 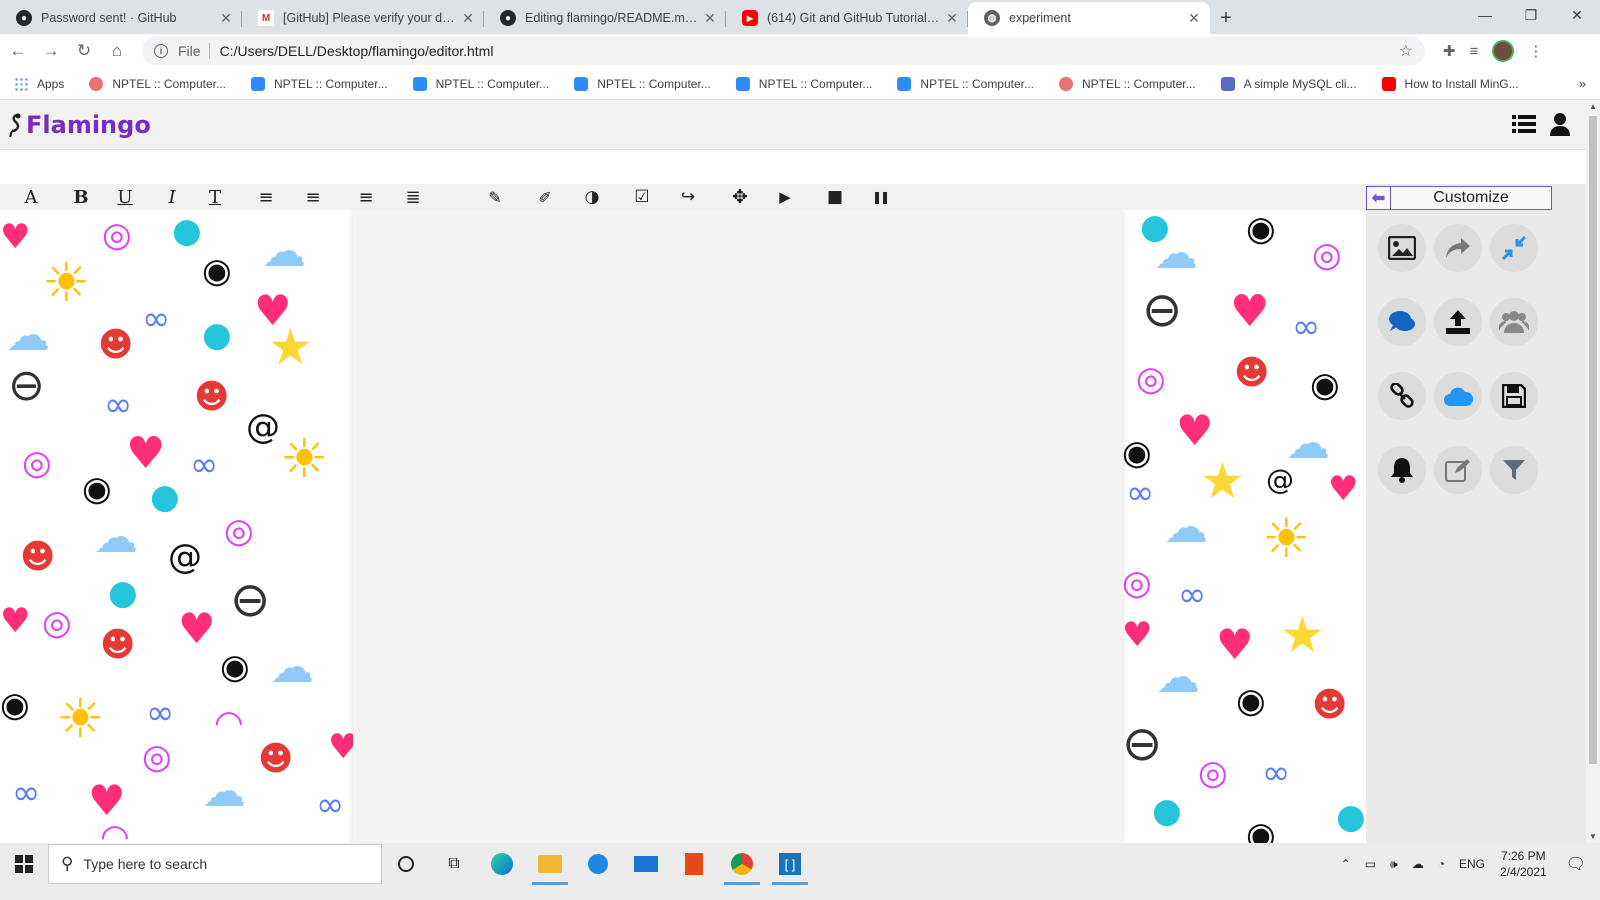 I want to click on notification-icon: 🗨, so click(x=1576, y=864).